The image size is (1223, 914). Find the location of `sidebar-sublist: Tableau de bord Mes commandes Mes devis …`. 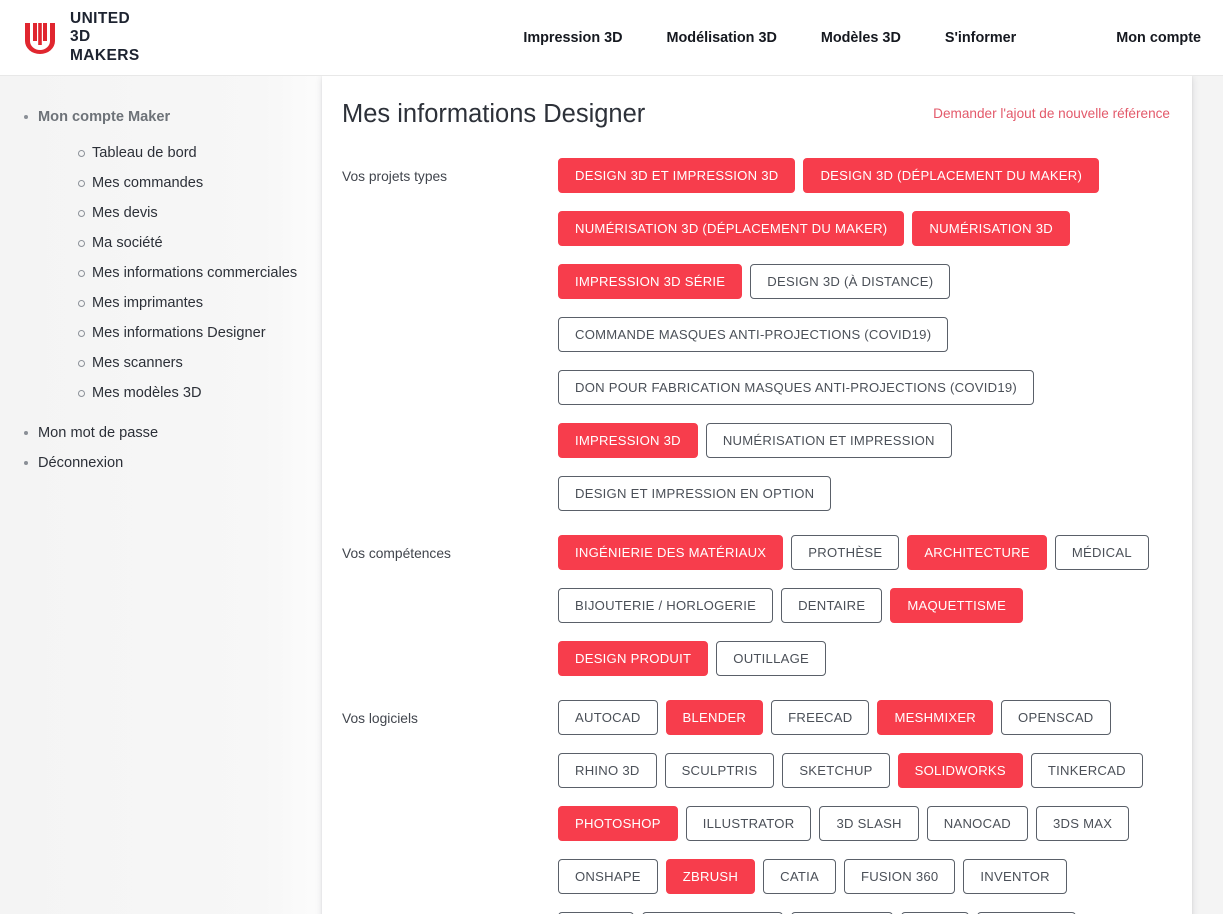

sidebar-sublist: Tableau de bord Mes commandes Mes devis … is located at coordinates (180, 273).